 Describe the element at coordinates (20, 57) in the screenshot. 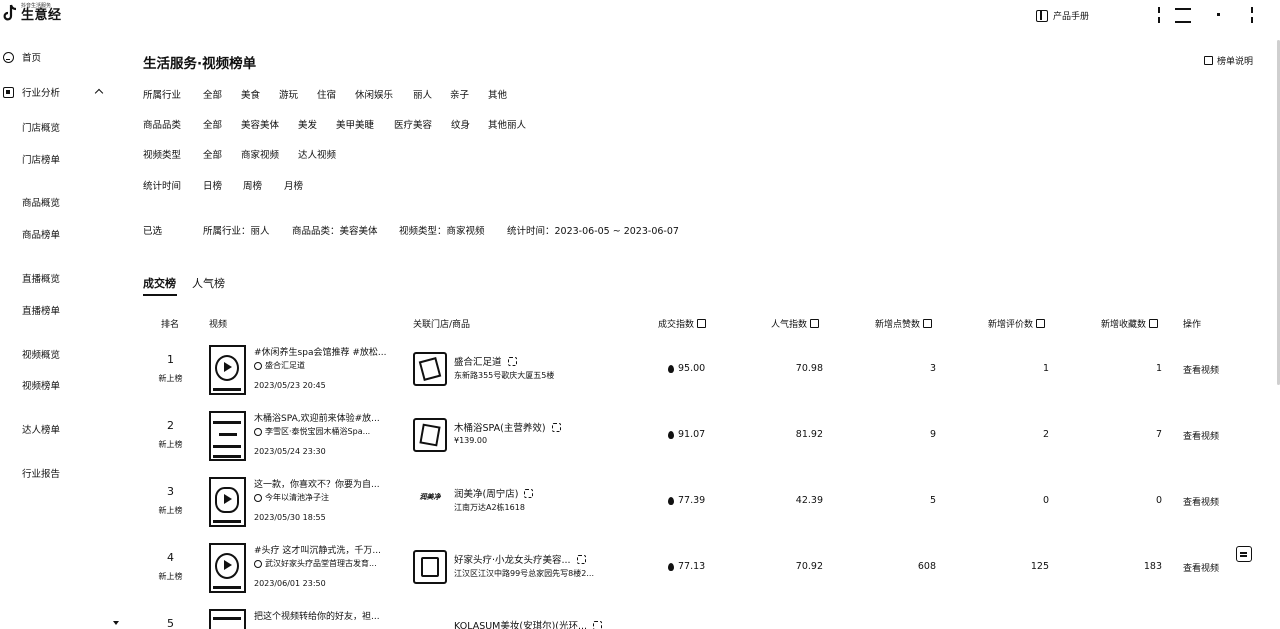

I see `sidebar-item-home: 首页` at that location.